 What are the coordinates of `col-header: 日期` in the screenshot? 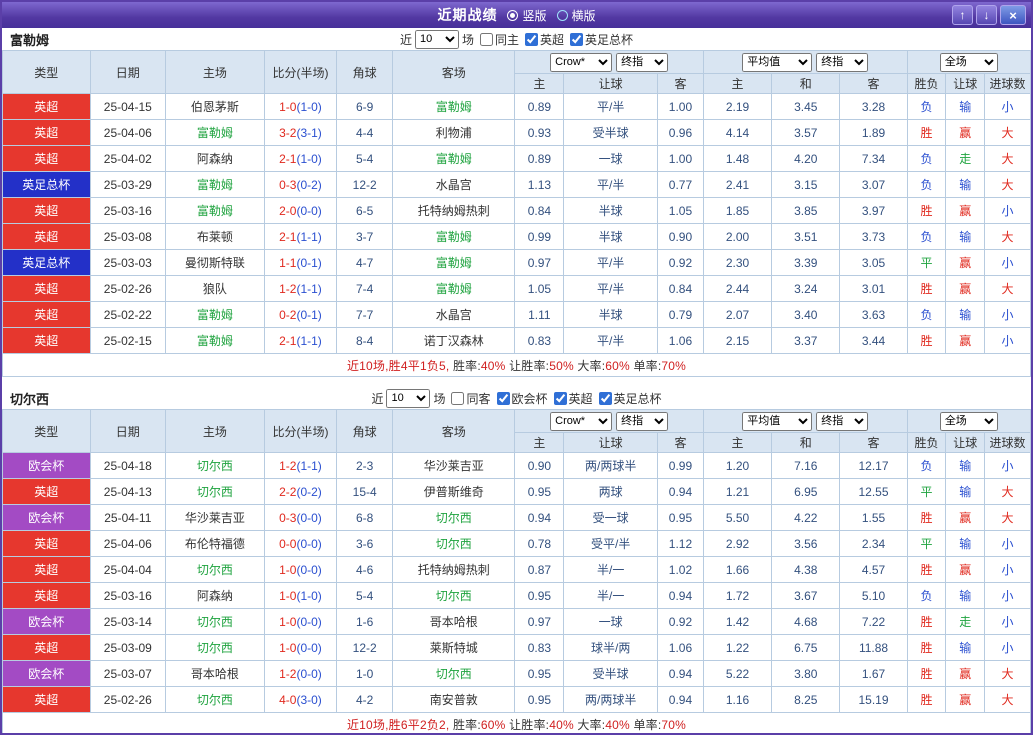 It's located at (128, 72).